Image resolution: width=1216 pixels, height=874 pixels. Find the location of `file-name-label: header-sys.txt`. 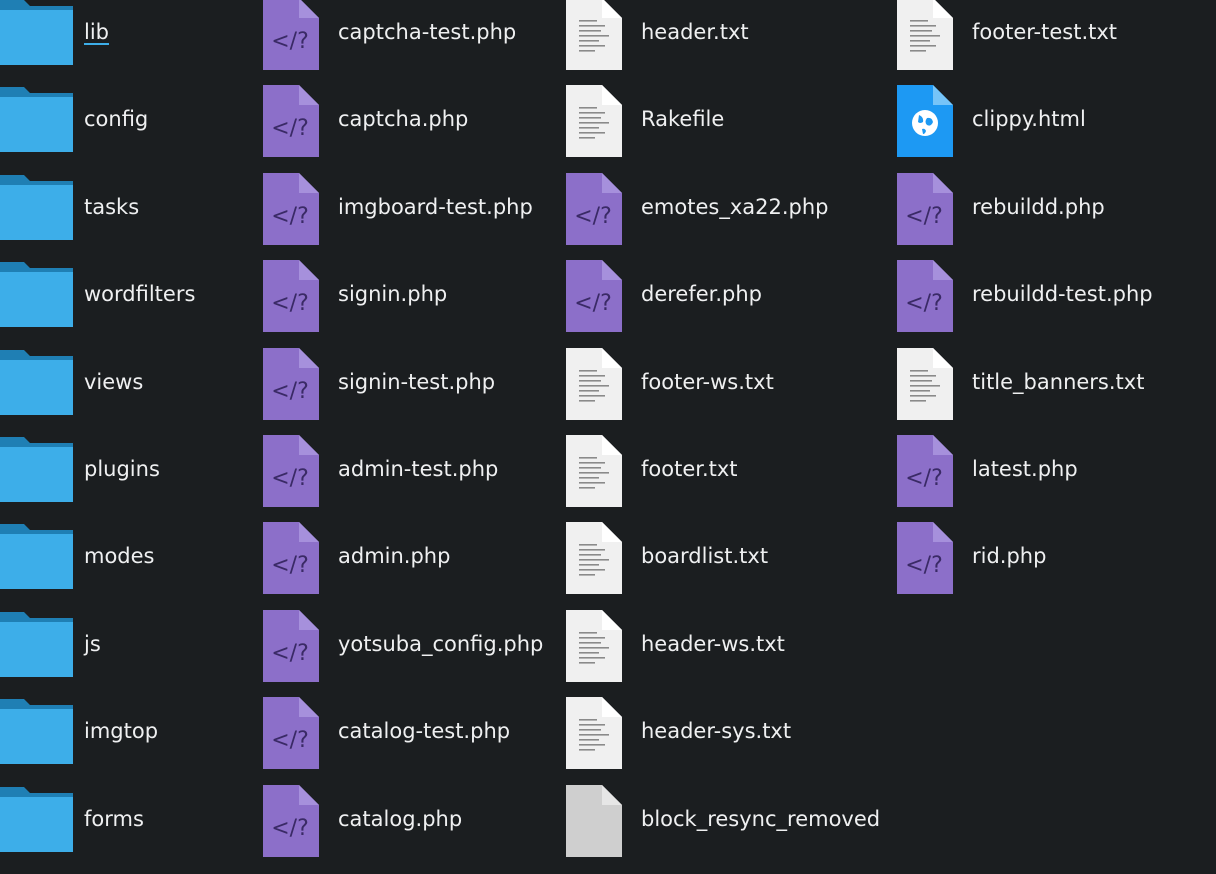

file-name-label: header-sys.txt is located at coordinates (716, 731).